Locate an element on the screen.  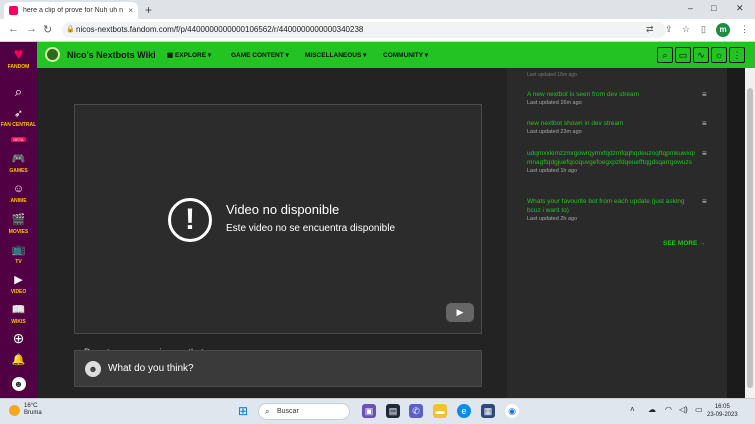
browser-tab: here a clip of prove for Nuh uh n × is located at coordinates (71, 10).